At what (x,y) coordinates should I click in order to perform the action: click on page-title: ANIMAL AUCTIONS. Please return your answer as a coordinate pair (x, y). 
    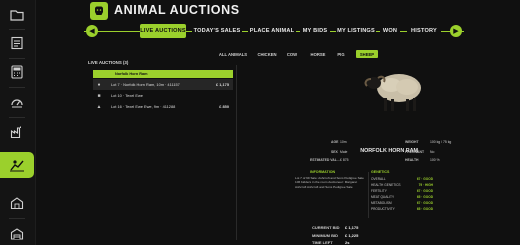
    Looking at the image, I should click on (177, 10).